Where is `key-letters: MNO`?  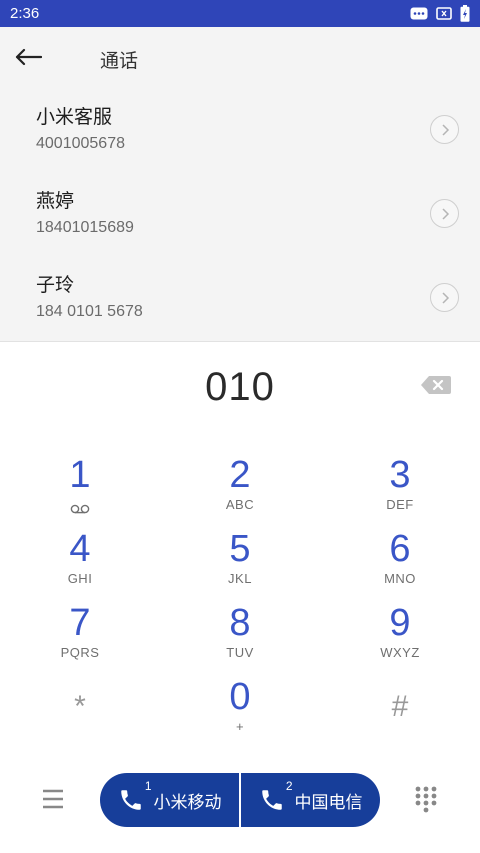
key-letters: MNO is located at coordinates (400, 578).